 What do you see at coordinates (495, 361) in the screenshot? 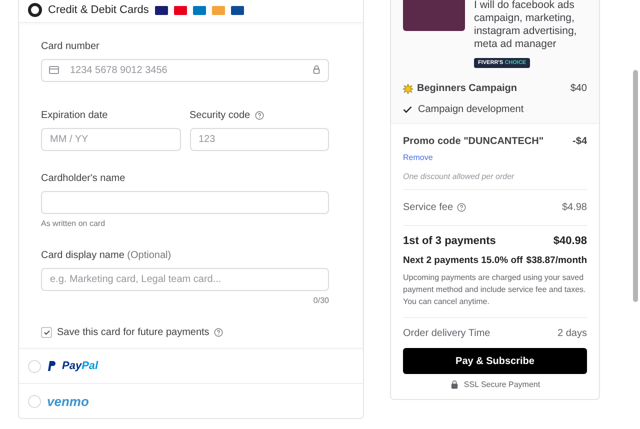
I see `pay-subscribe-button: Pay & Subscribe` at bounding box center [495, 361].